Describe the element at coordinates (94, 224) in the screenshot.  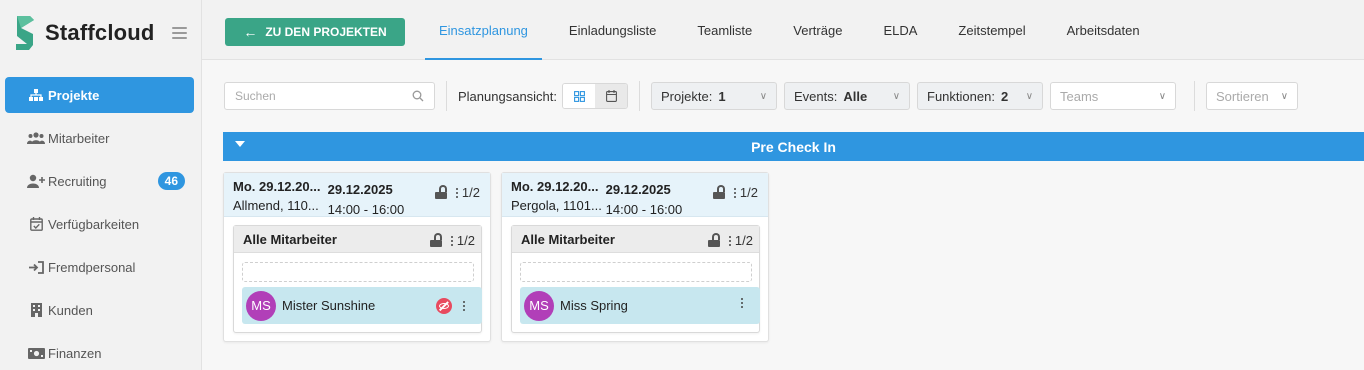
I see `sidebar-item-label: Verfügbarkeiten` at that location.